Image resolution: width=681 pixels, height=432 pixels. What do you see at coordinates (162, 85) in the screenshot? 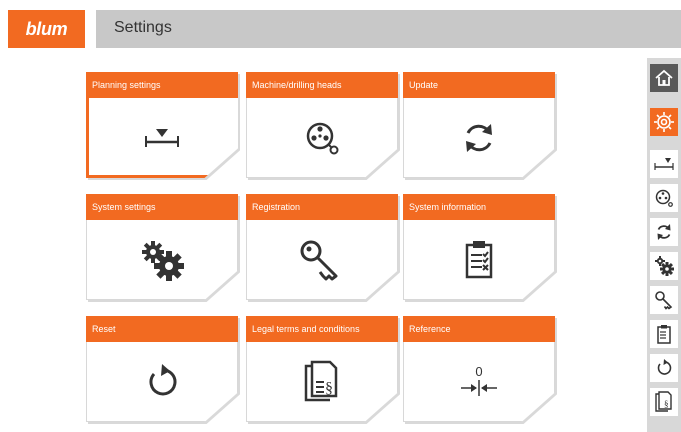
I see `tile-label: Planning settings` at bounding box center [162, 85].